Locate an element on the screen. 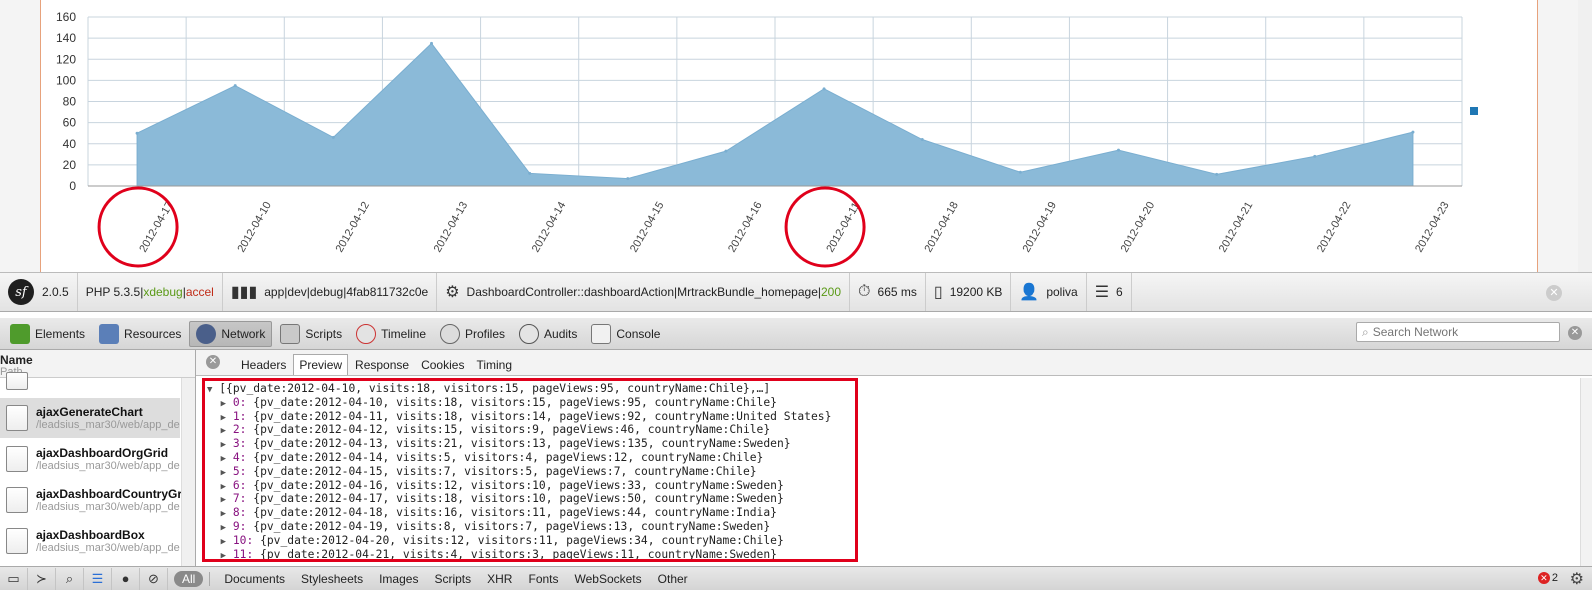  tab-scripts: Scripts is located at coordinates (311, 334).